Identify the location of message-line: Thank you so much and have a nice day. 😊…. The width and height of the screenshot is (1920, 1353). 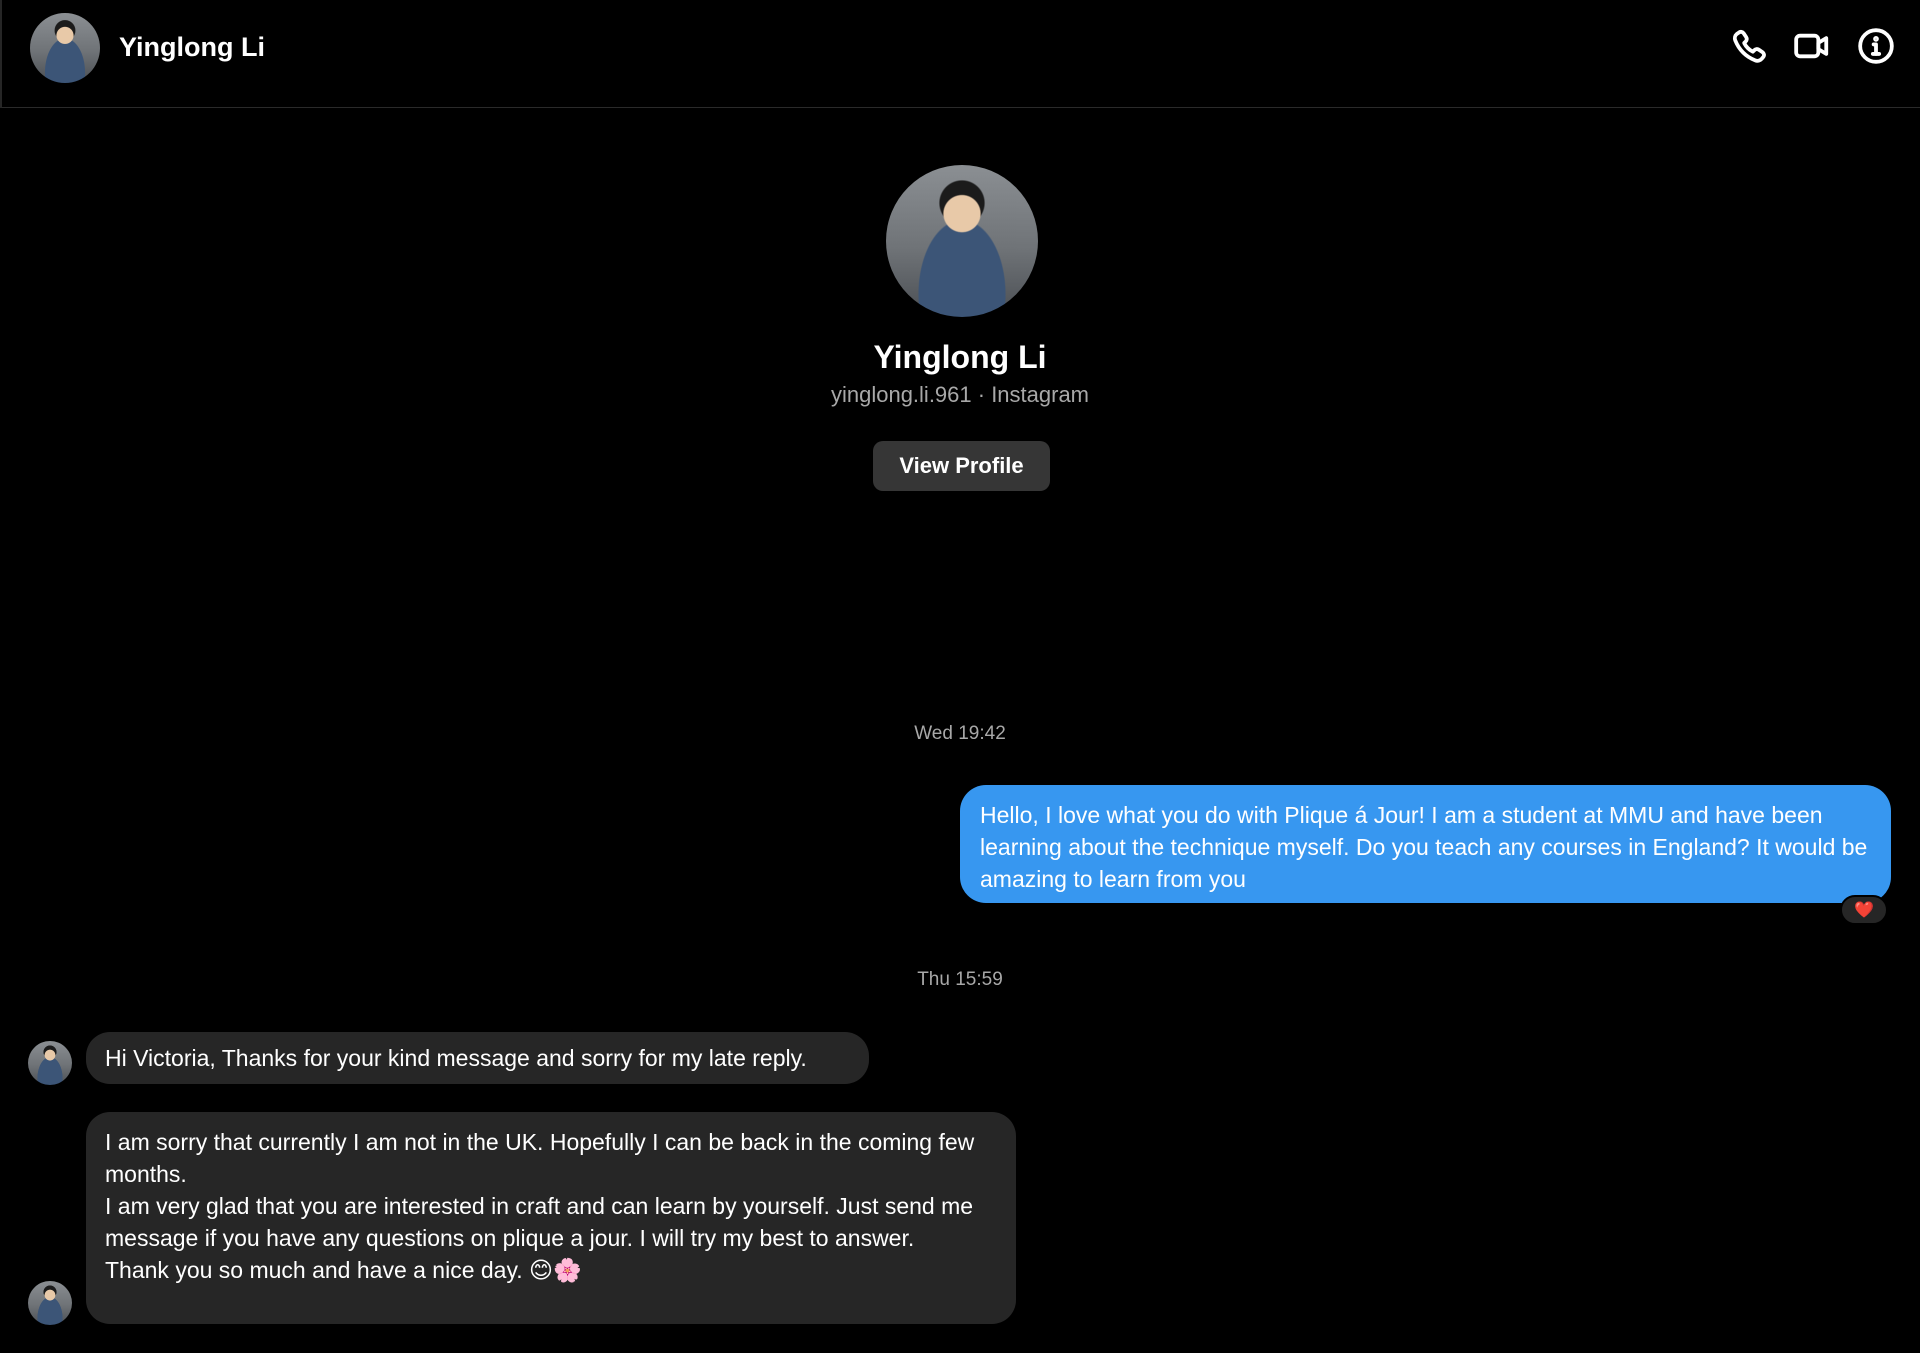
(343, 1270).